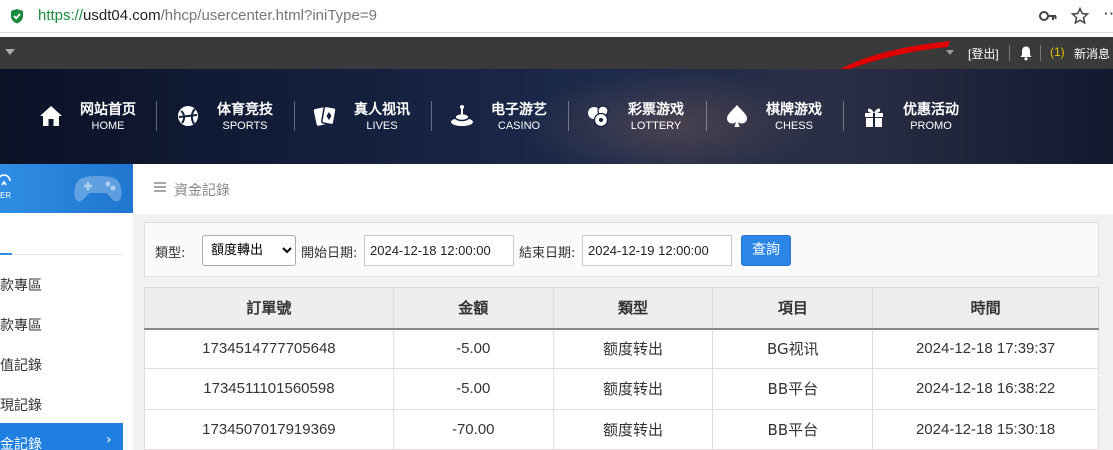 The width and height of the screenshot is (1113, 450). I want to click on column-header-time: 時間, so click(985, 308).